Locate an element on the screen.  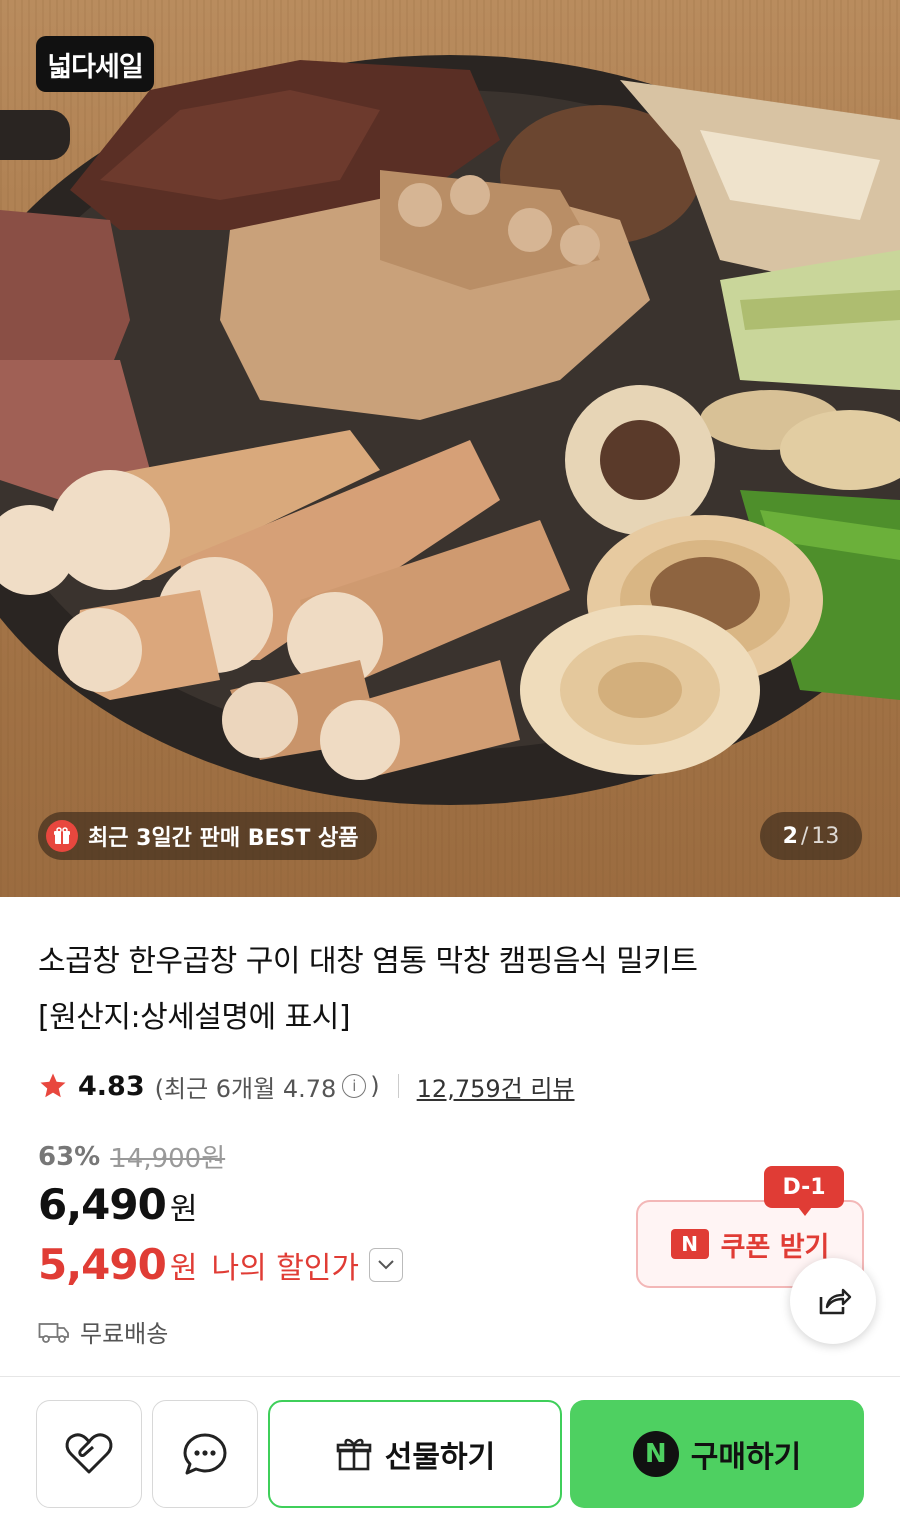
recent-rating-close: ) is located at coordinates (375, 1086).